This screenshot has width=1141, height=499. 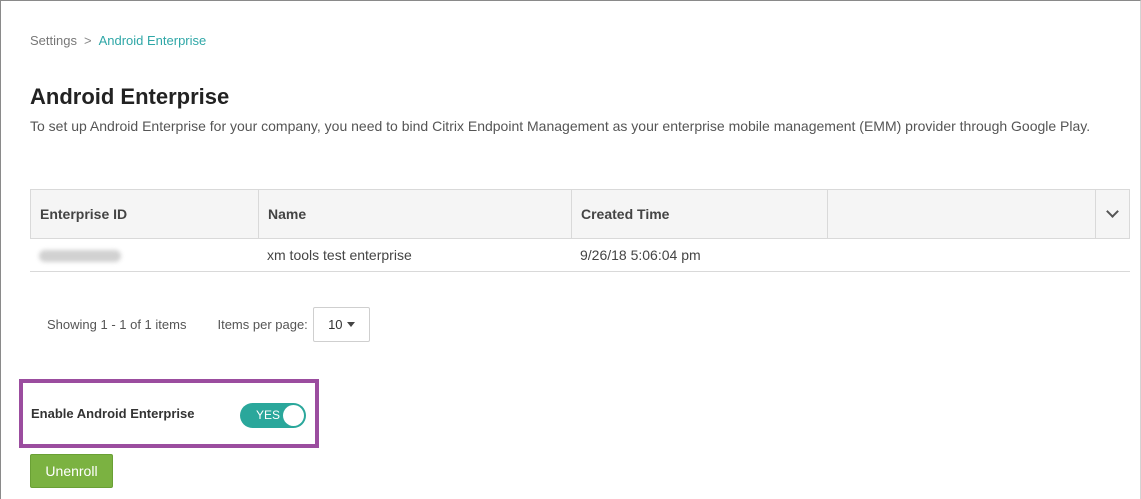 What do you see at coordinates (53, 40) in the screenshot?
I see `breadcrumb-settings: Settings` at bounding box center [53, 40].